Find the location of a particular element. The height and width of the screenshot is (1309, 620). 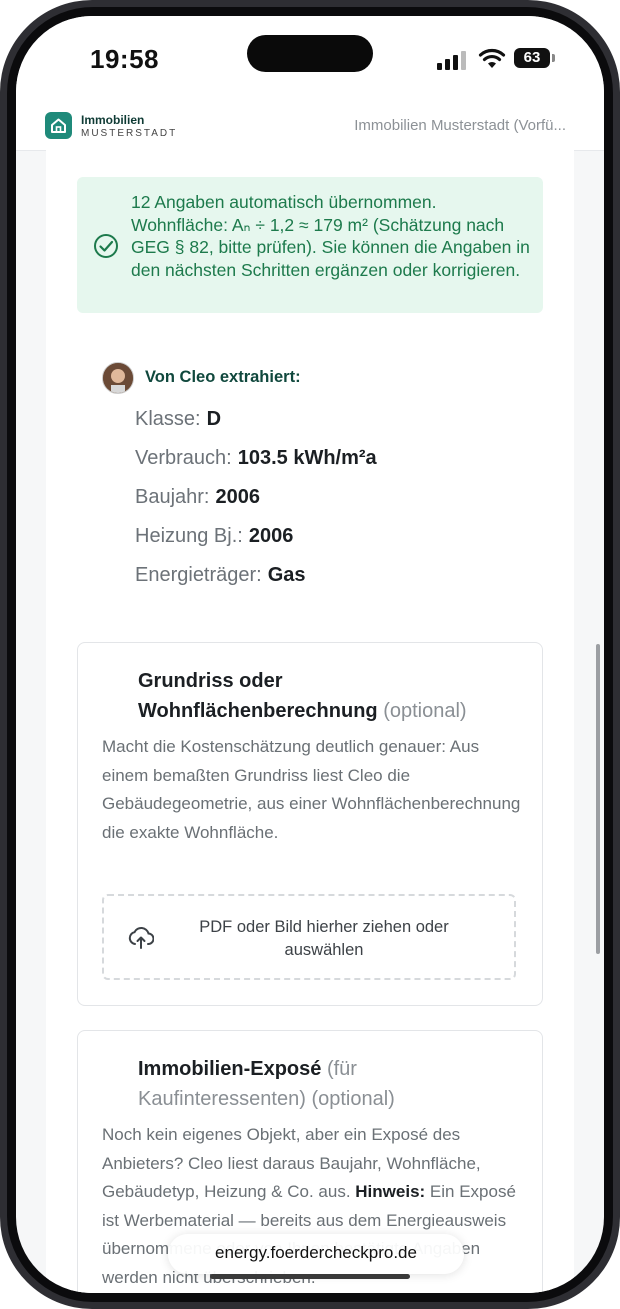

field-class: Klasse: D is located at coordinates (178, 419).